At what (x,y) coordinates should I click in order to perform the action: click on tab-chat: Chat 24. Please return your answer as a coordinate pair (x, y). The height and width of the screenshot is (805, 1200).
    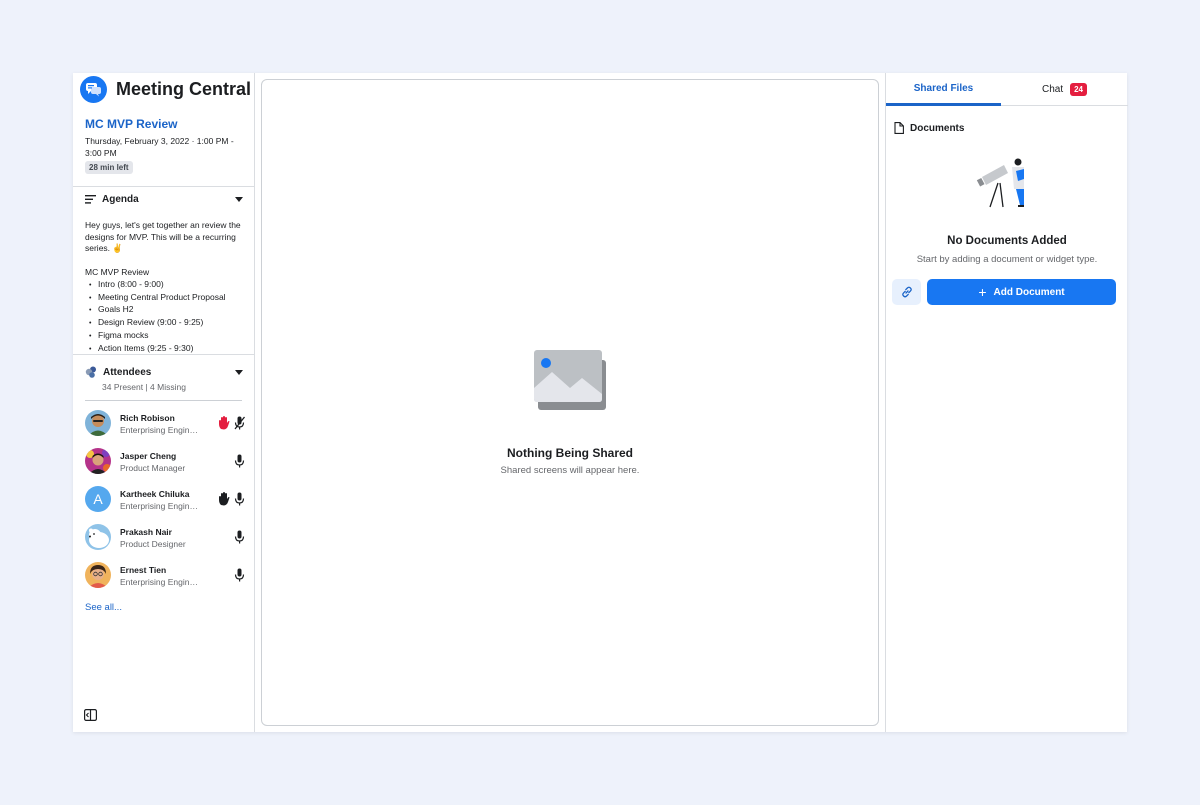
    Looking at the image, I should click on (1064, 89).